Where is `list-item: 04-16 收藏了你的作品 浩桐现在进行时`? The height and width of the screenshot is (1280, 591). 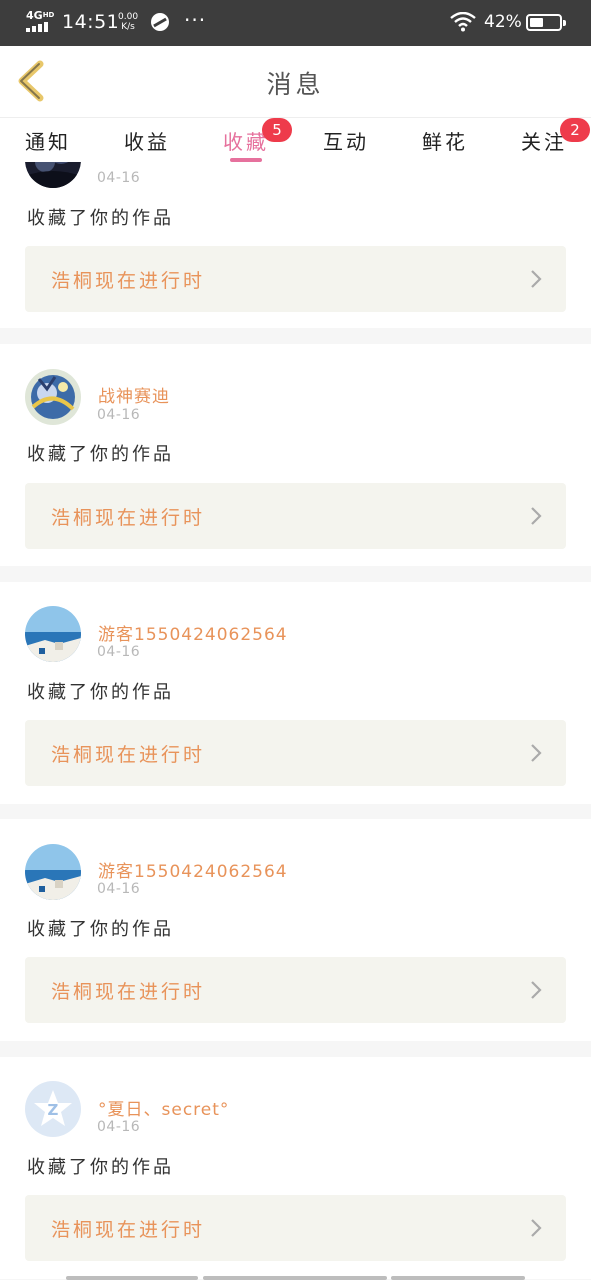
list-item: 04-16 收藏了你的作品 浩桐现在进行时 is located at coordinates (295, 245).